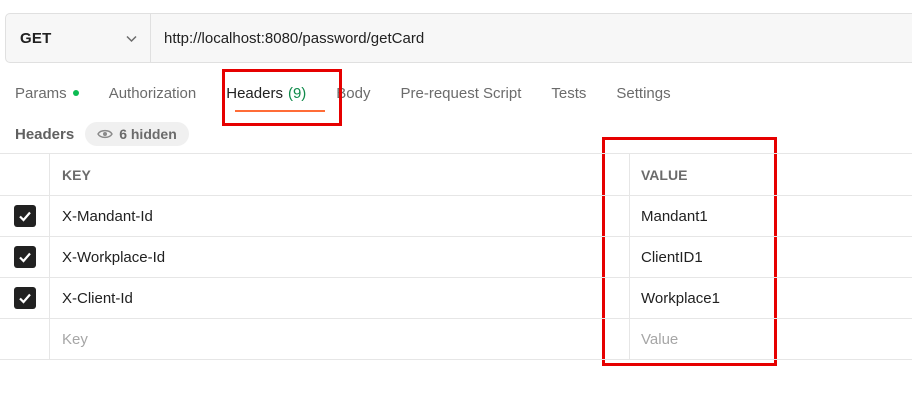 This screenshot has width=912, height=411. I want to click on new-key-input: Key, so click(340, 339).